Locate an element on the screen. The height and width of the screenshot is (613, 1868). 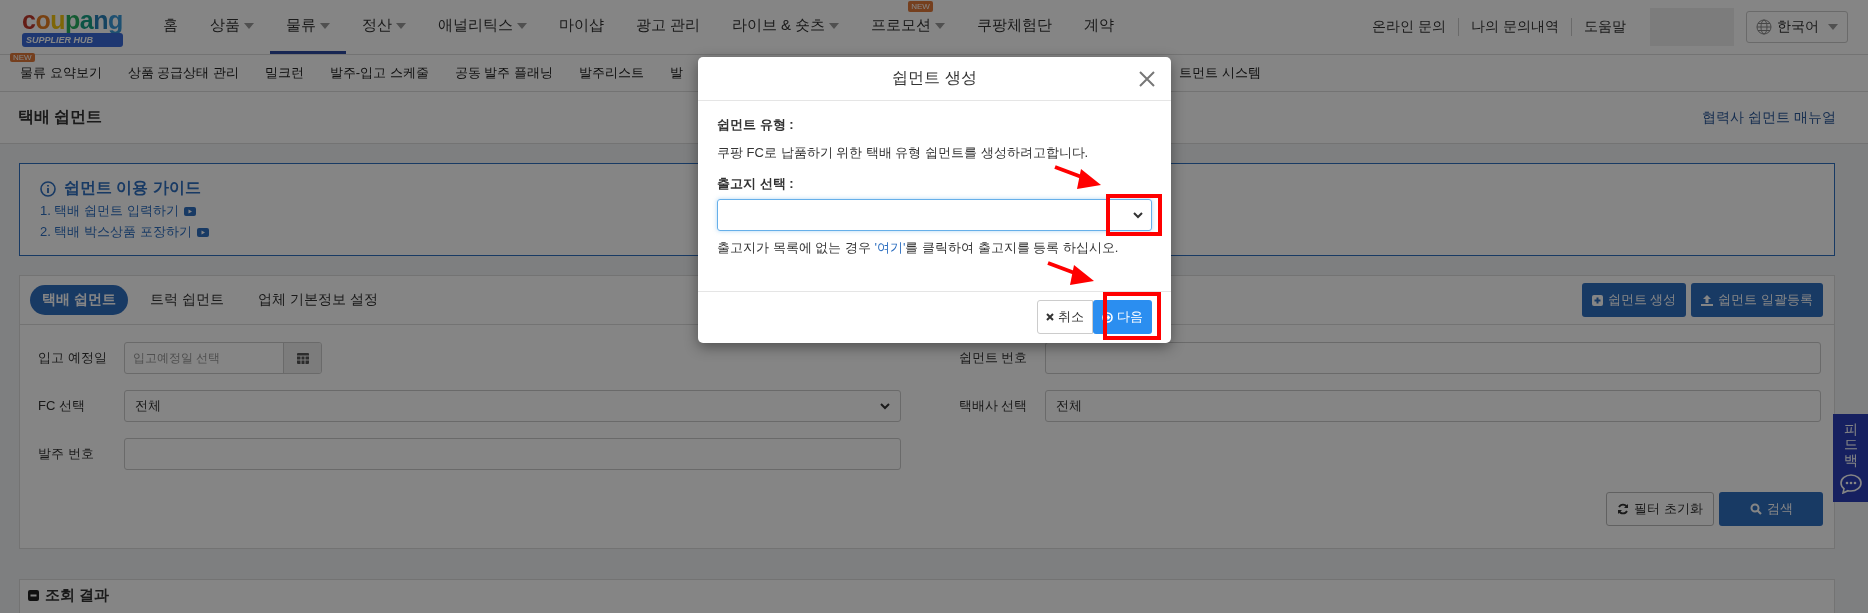
nav-tab: 광고 관리 is located at coordinates (667, 27).